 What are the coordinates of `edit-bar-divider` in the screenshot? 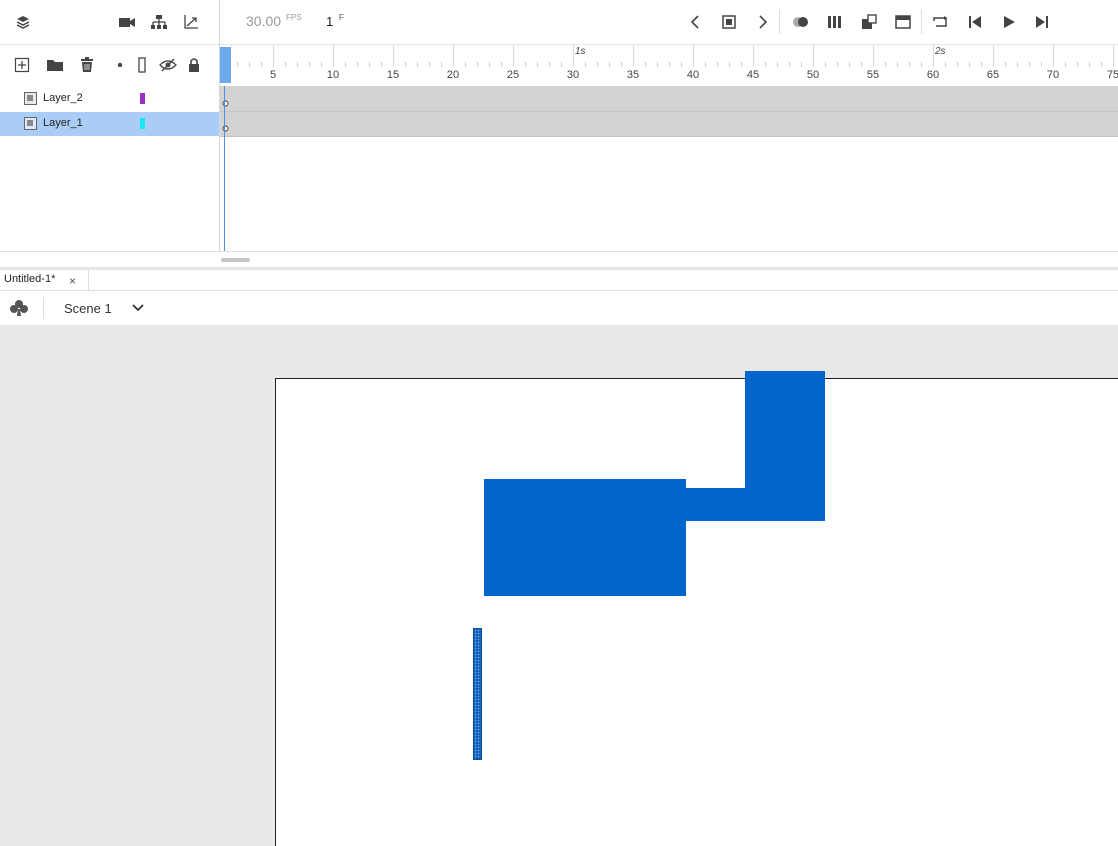 It's located at (43, 308).